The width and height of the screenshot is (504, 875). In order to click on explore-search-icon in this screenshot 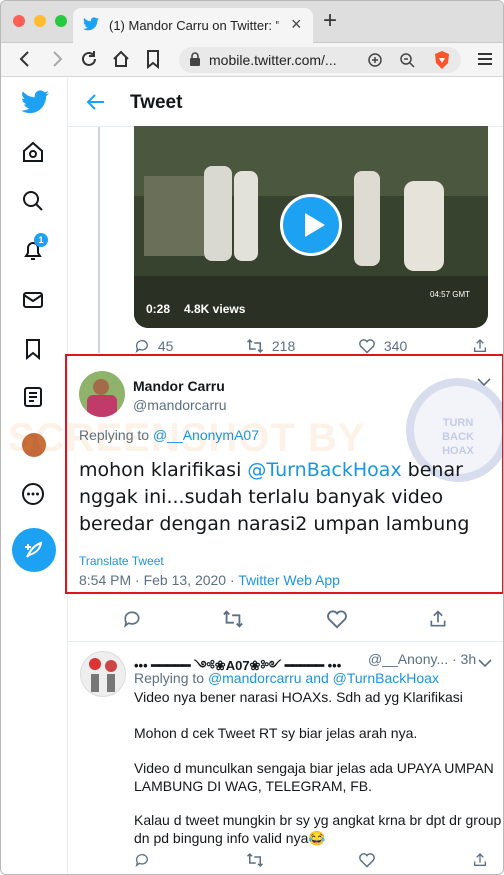, I will do `click(33, 203)`.